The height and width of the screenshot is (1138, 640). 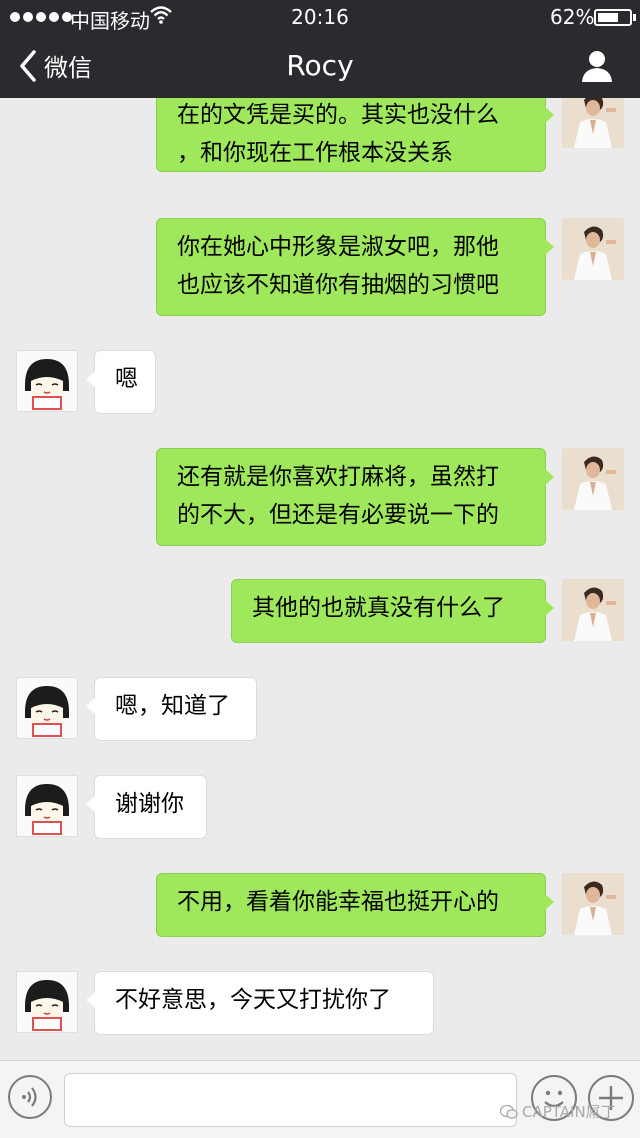 I want to click on message-input, so click(x=290, y=1100).